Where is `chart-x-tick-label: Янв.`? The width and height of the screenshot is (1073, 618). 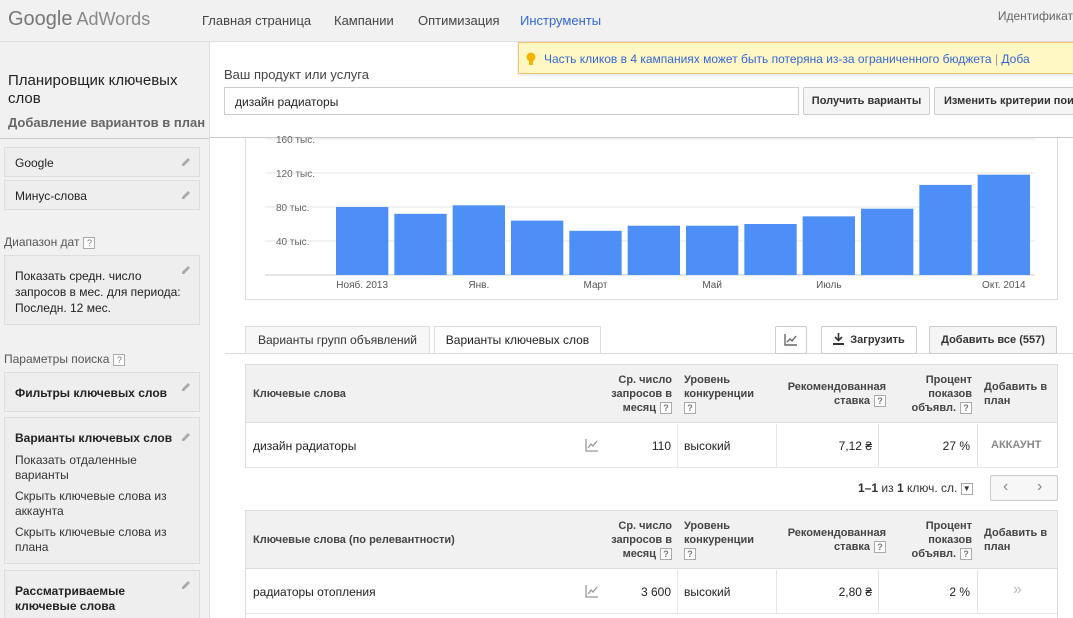
chart-x-tick-label: Янв. is located at coordinates (478, 285).